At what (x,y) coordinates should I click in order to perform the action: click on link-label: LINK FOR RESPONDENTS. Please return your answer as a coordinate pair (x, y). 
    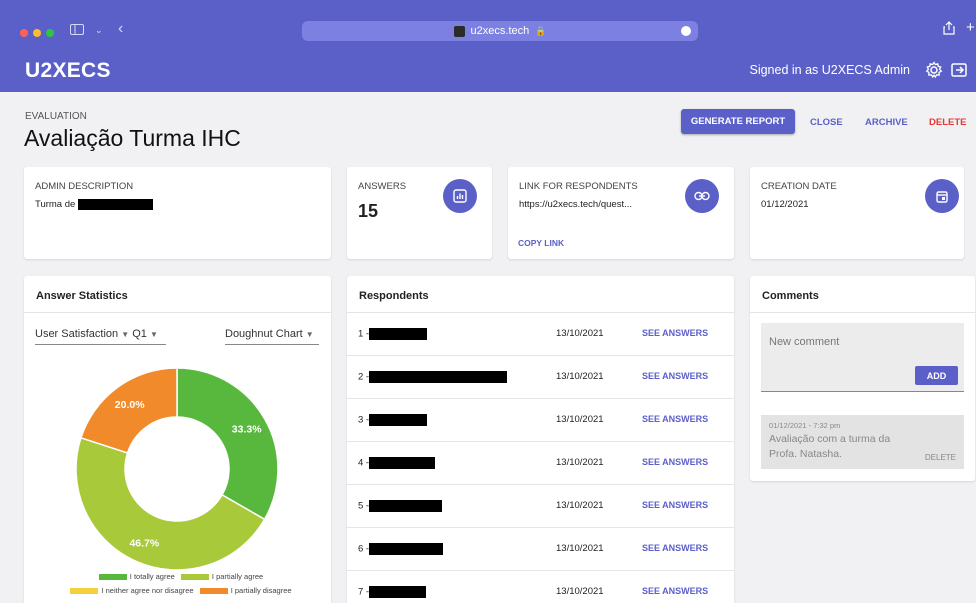
    Looking at the image, I should click on (578, 186).